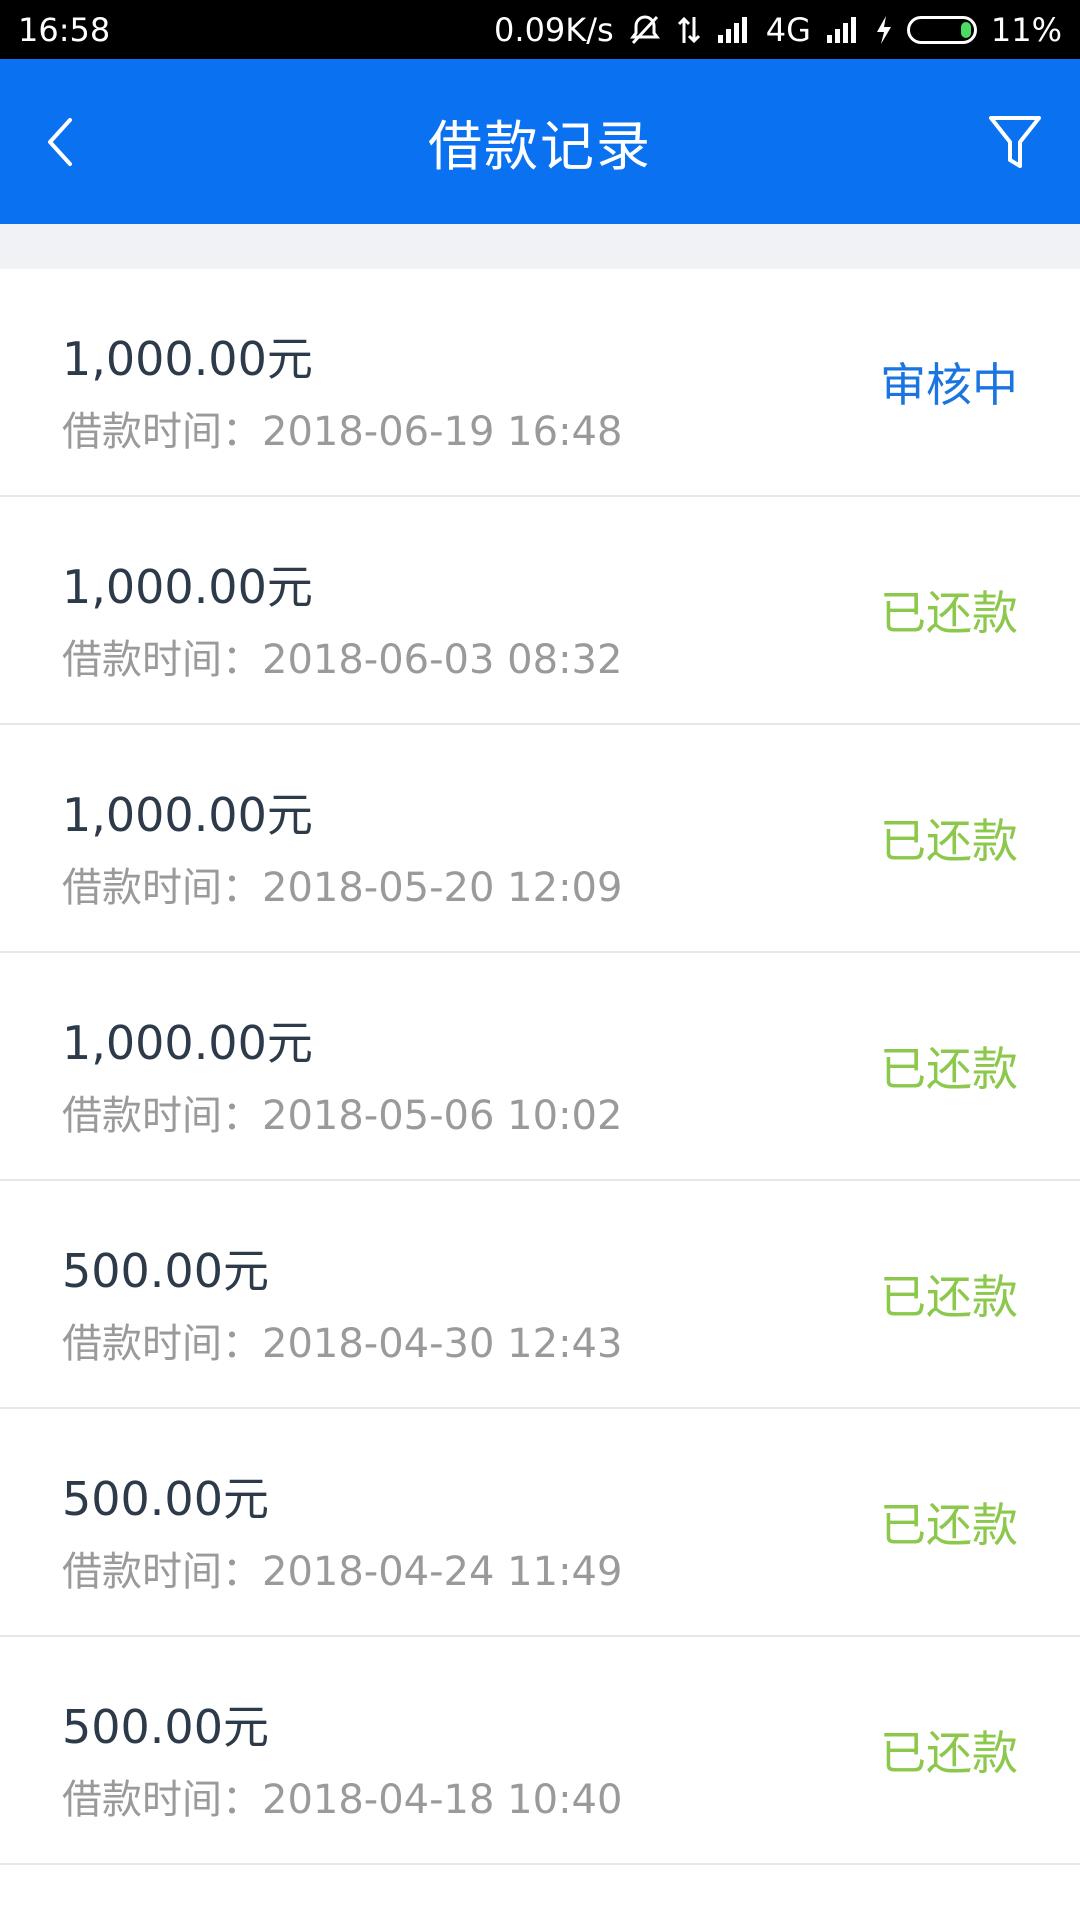 The image size is (1080, 1920). What do you see at coordinates (342, 888) in the screenshot?
I see `loan-time: 借款时间：2018-05-20 12:09` at bounding box center [342, 888].